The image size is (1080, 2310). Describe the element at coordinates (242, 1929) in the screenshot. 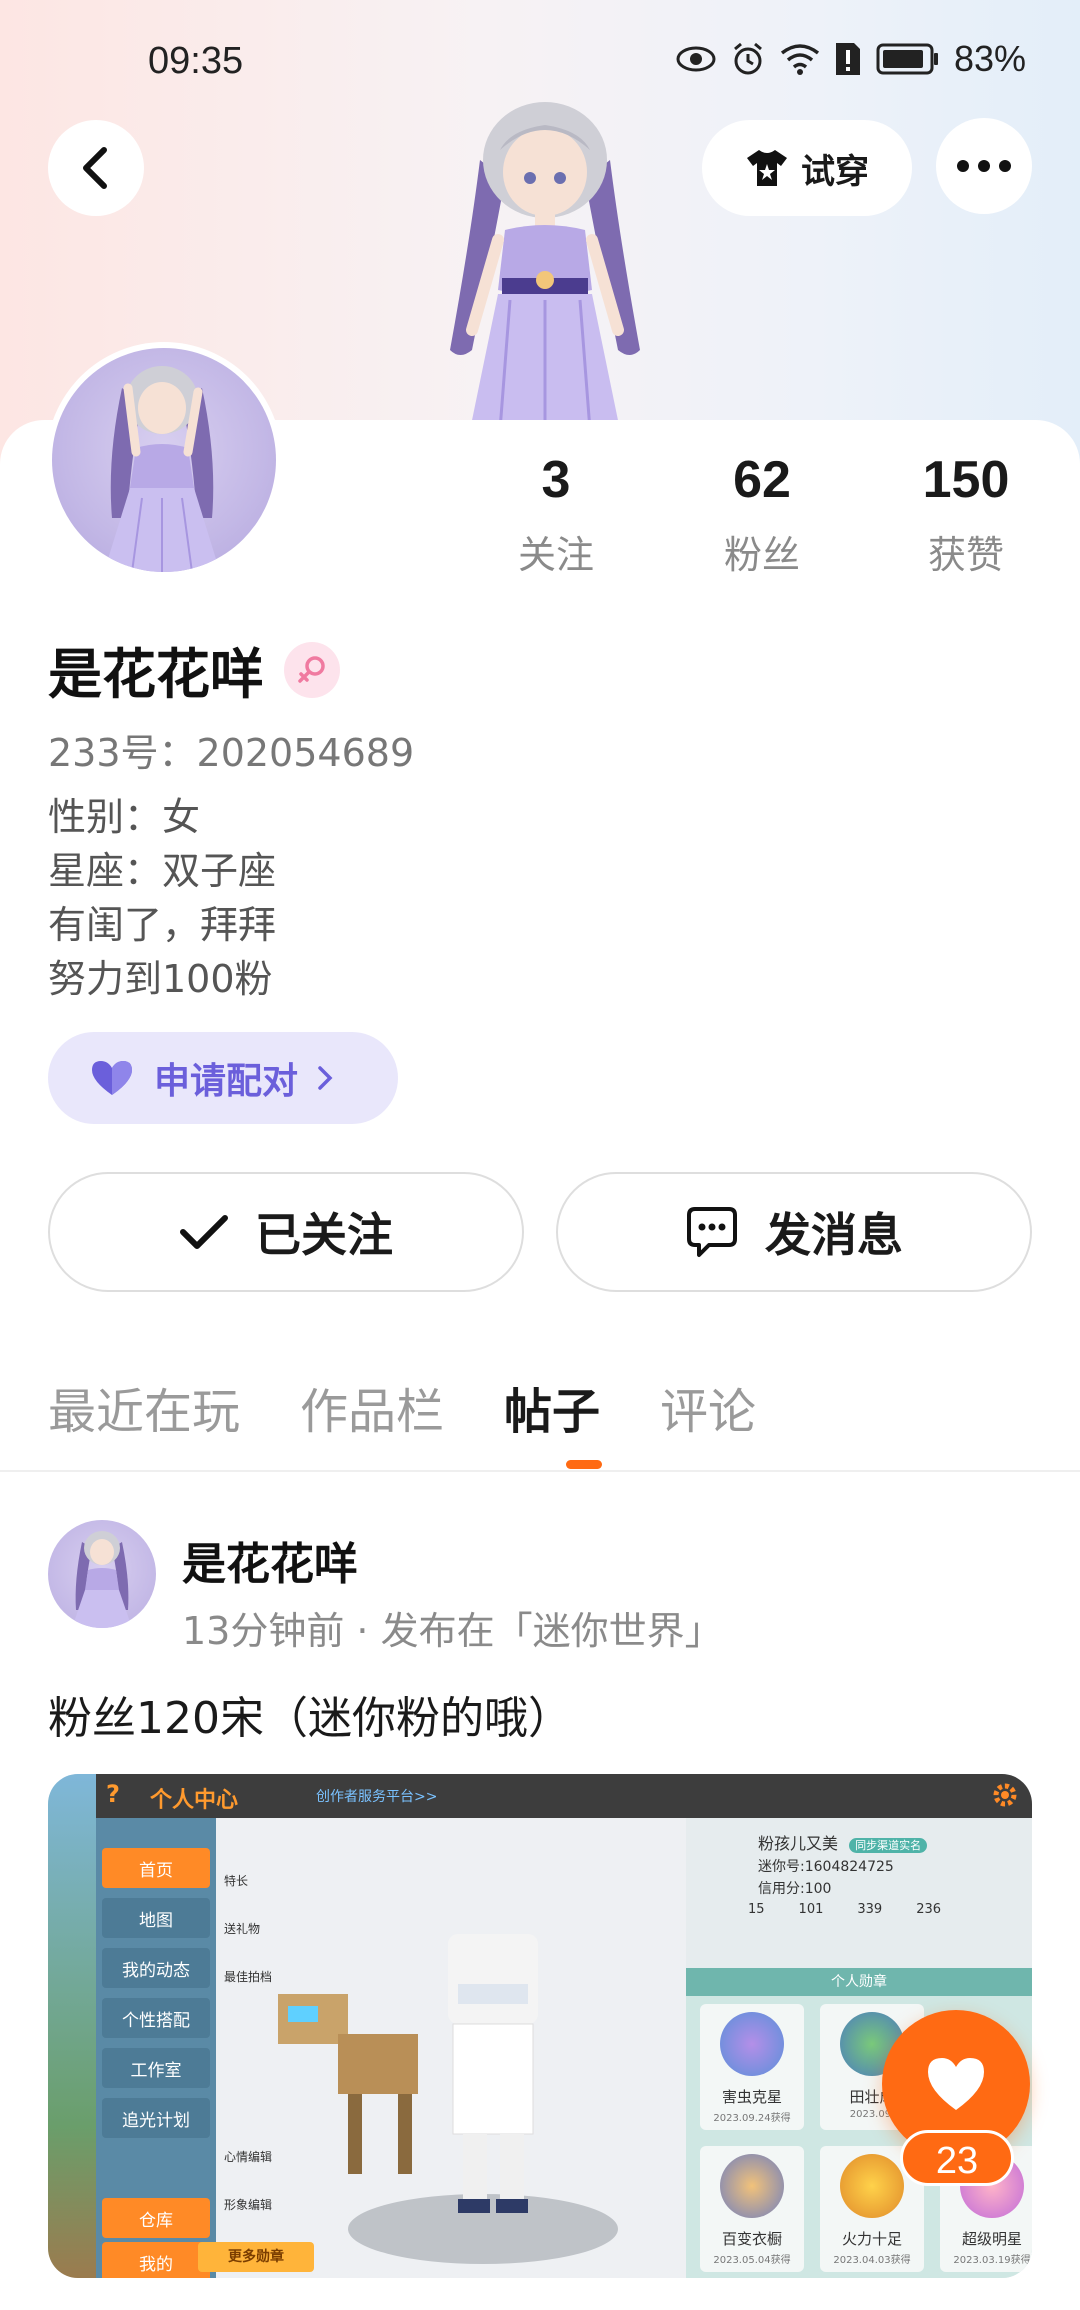

I see `game-side-label: 送礼物` at that location.